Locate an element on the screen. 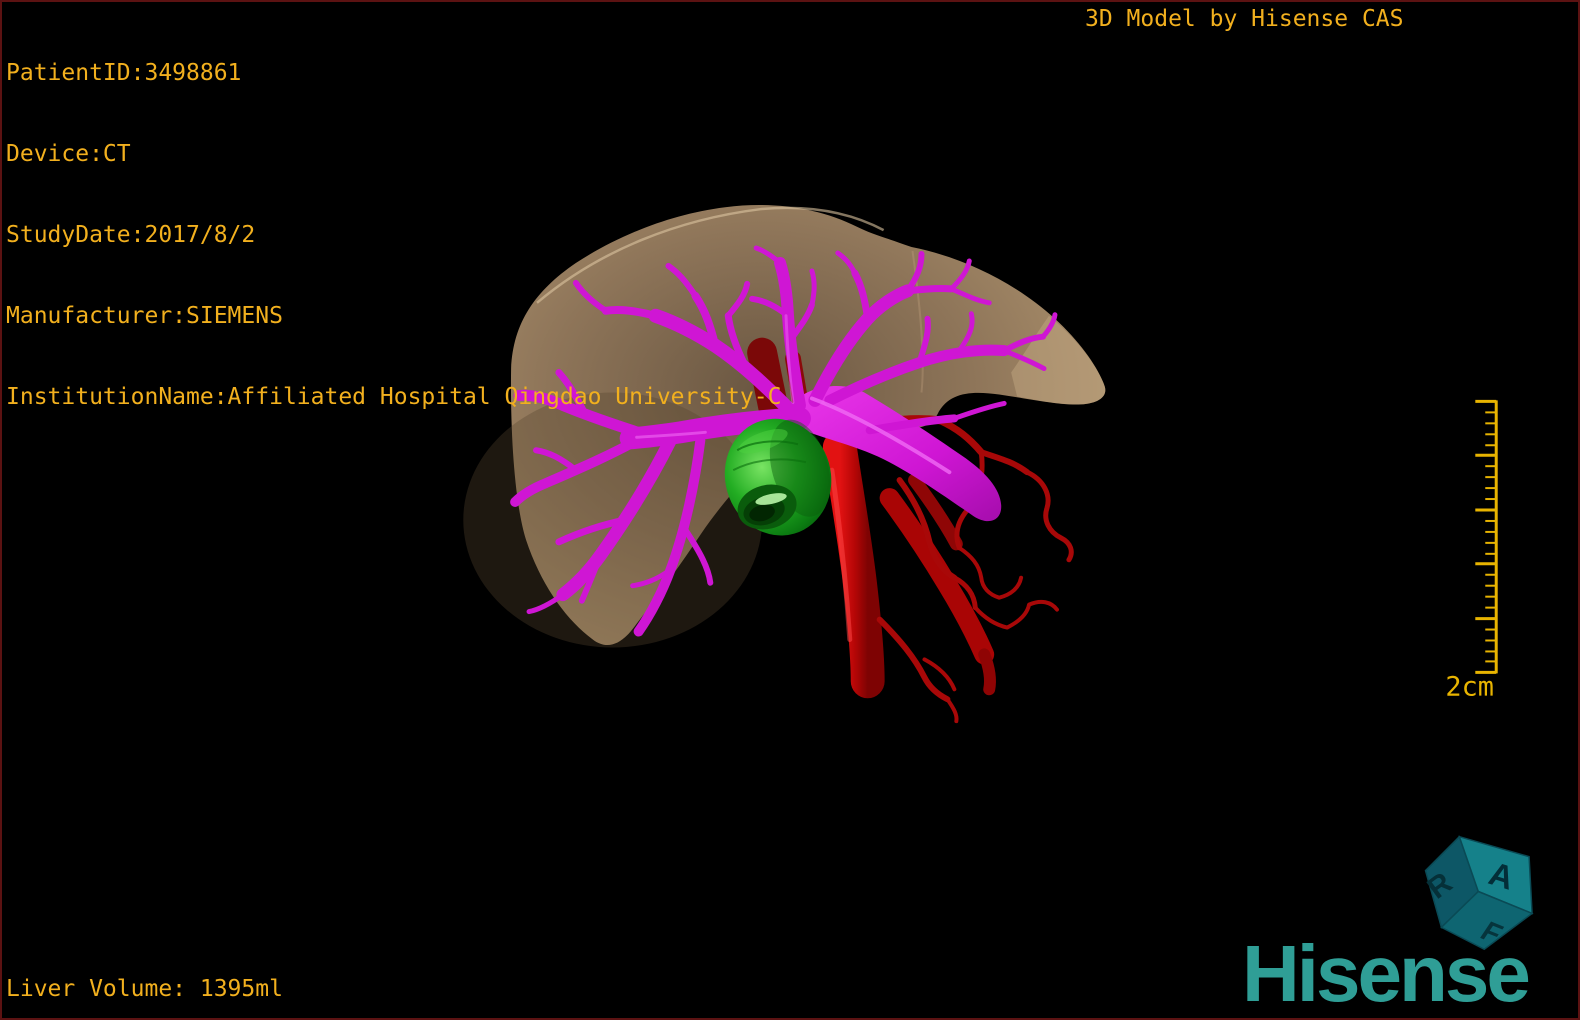 The width and height of the screenshot is (1580, 1020). scale-label: 2cm is located at coordinates (1469, 686).